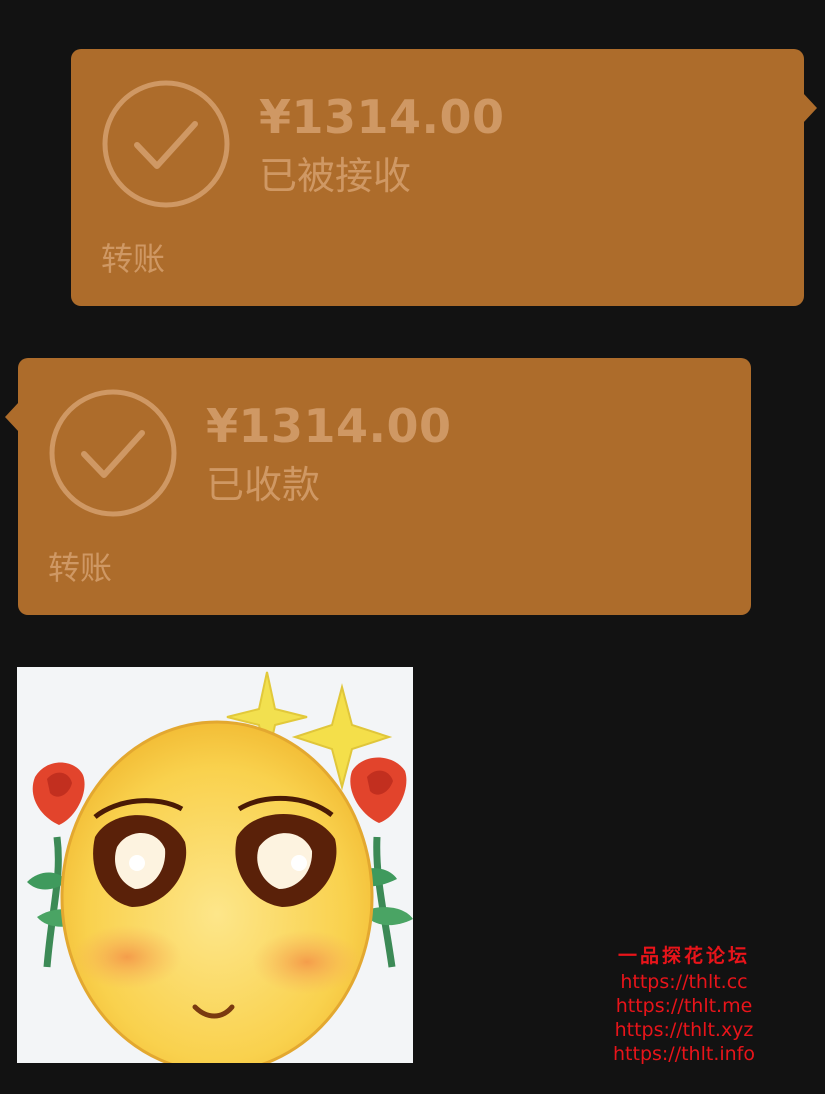 This screenshot has height=1094, width=825. What do you see at coordinates (335, 176) in the screenshot?
I see `transfer-status: 已被接收` at bounding box center [335, 176].